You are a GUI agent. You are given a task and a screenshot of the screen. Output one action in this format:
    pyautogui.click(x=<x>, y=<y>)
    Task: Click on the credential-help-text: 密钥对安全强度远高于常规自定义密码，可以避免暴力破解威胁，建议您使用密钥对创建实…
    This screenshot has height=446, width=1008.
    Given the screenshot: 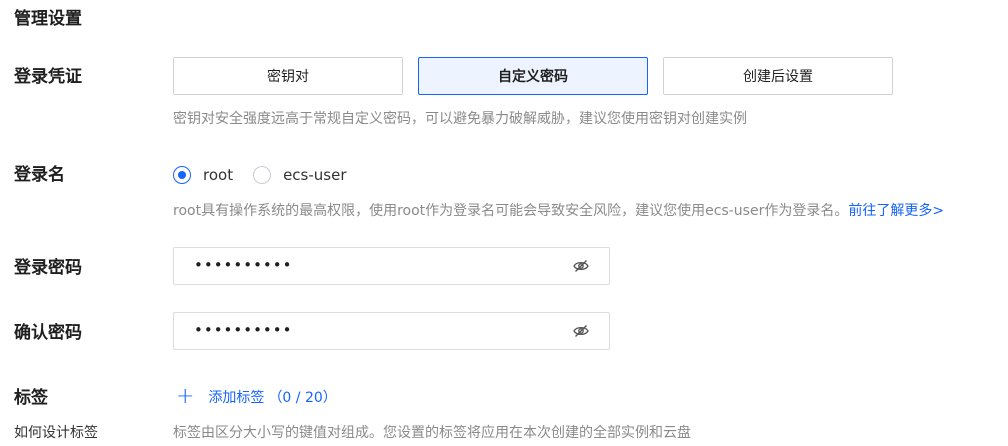 What is the action you would take?
    pyautogui.click(x=460, y=119)
    